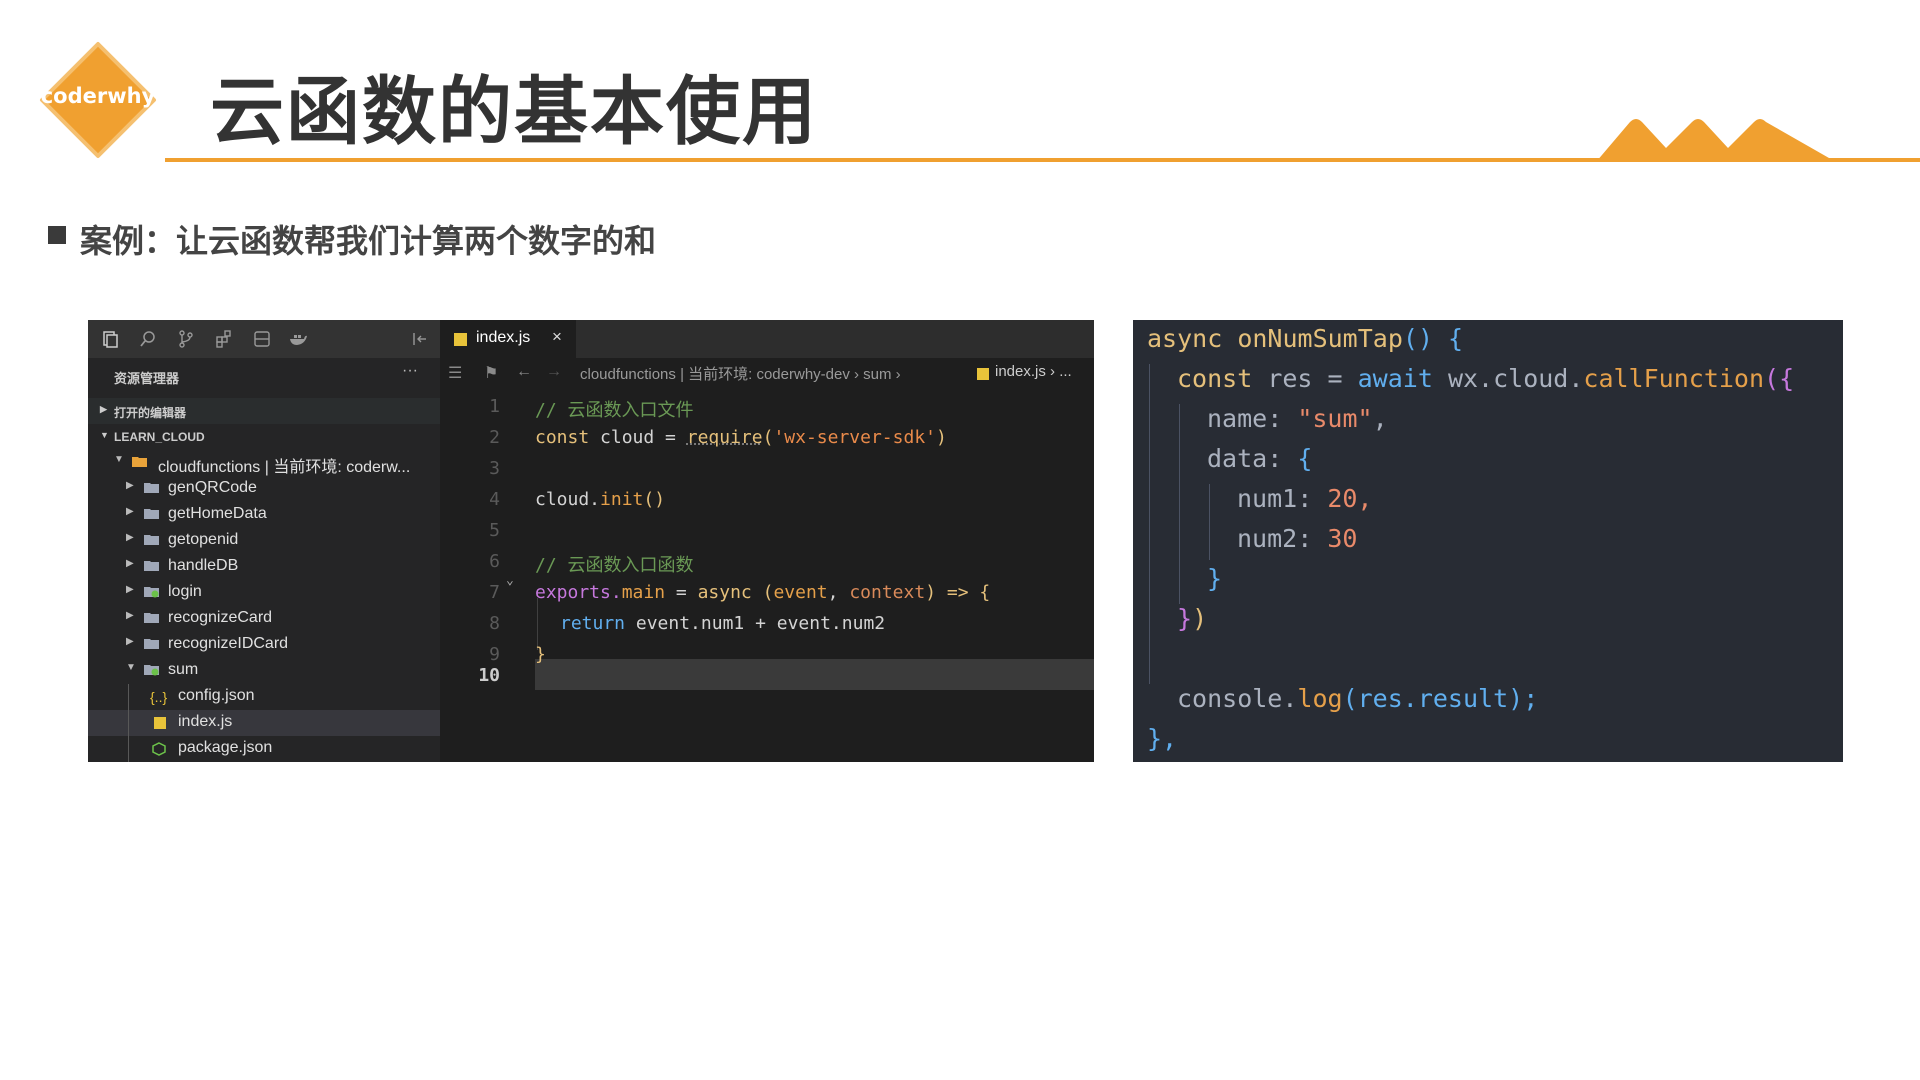 This screenshot has width=1920, height=1080. What do you see at coordinates (494, 406) in the screenshot?
I see `line-number: 1` at bounding box center [494, 406].